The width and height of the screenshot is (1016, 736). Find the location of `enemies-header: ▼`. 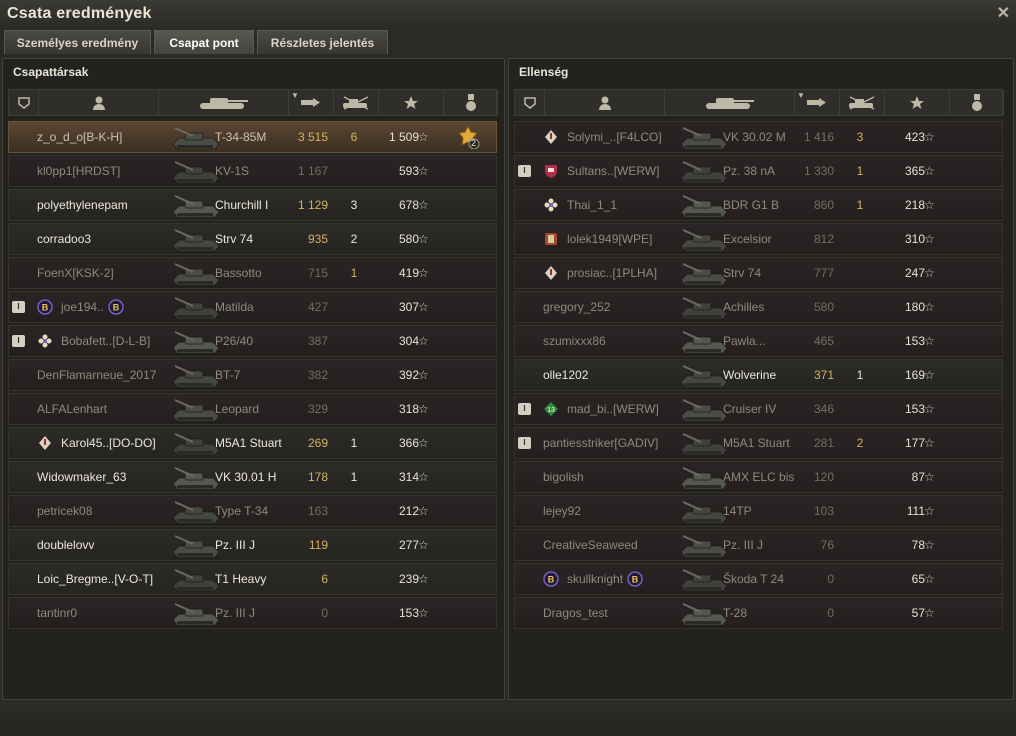

enemies-header: ▼ is located at coordinates (759, 102).